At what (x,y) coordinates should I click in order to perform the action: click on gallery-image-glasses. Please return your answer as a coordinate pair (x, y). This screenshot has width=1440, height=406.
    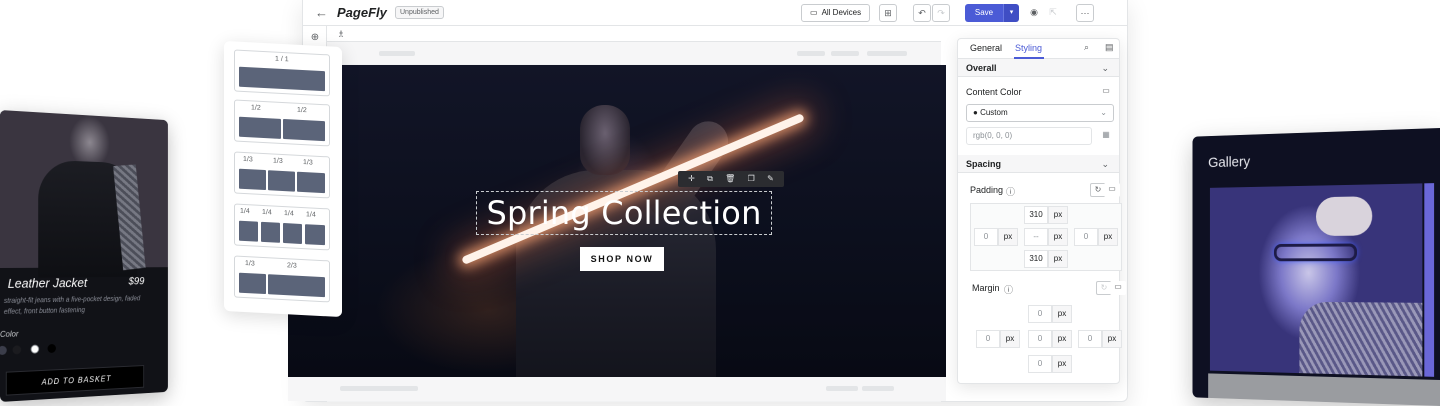
    Looking at the image, I should click on (1315, 252).